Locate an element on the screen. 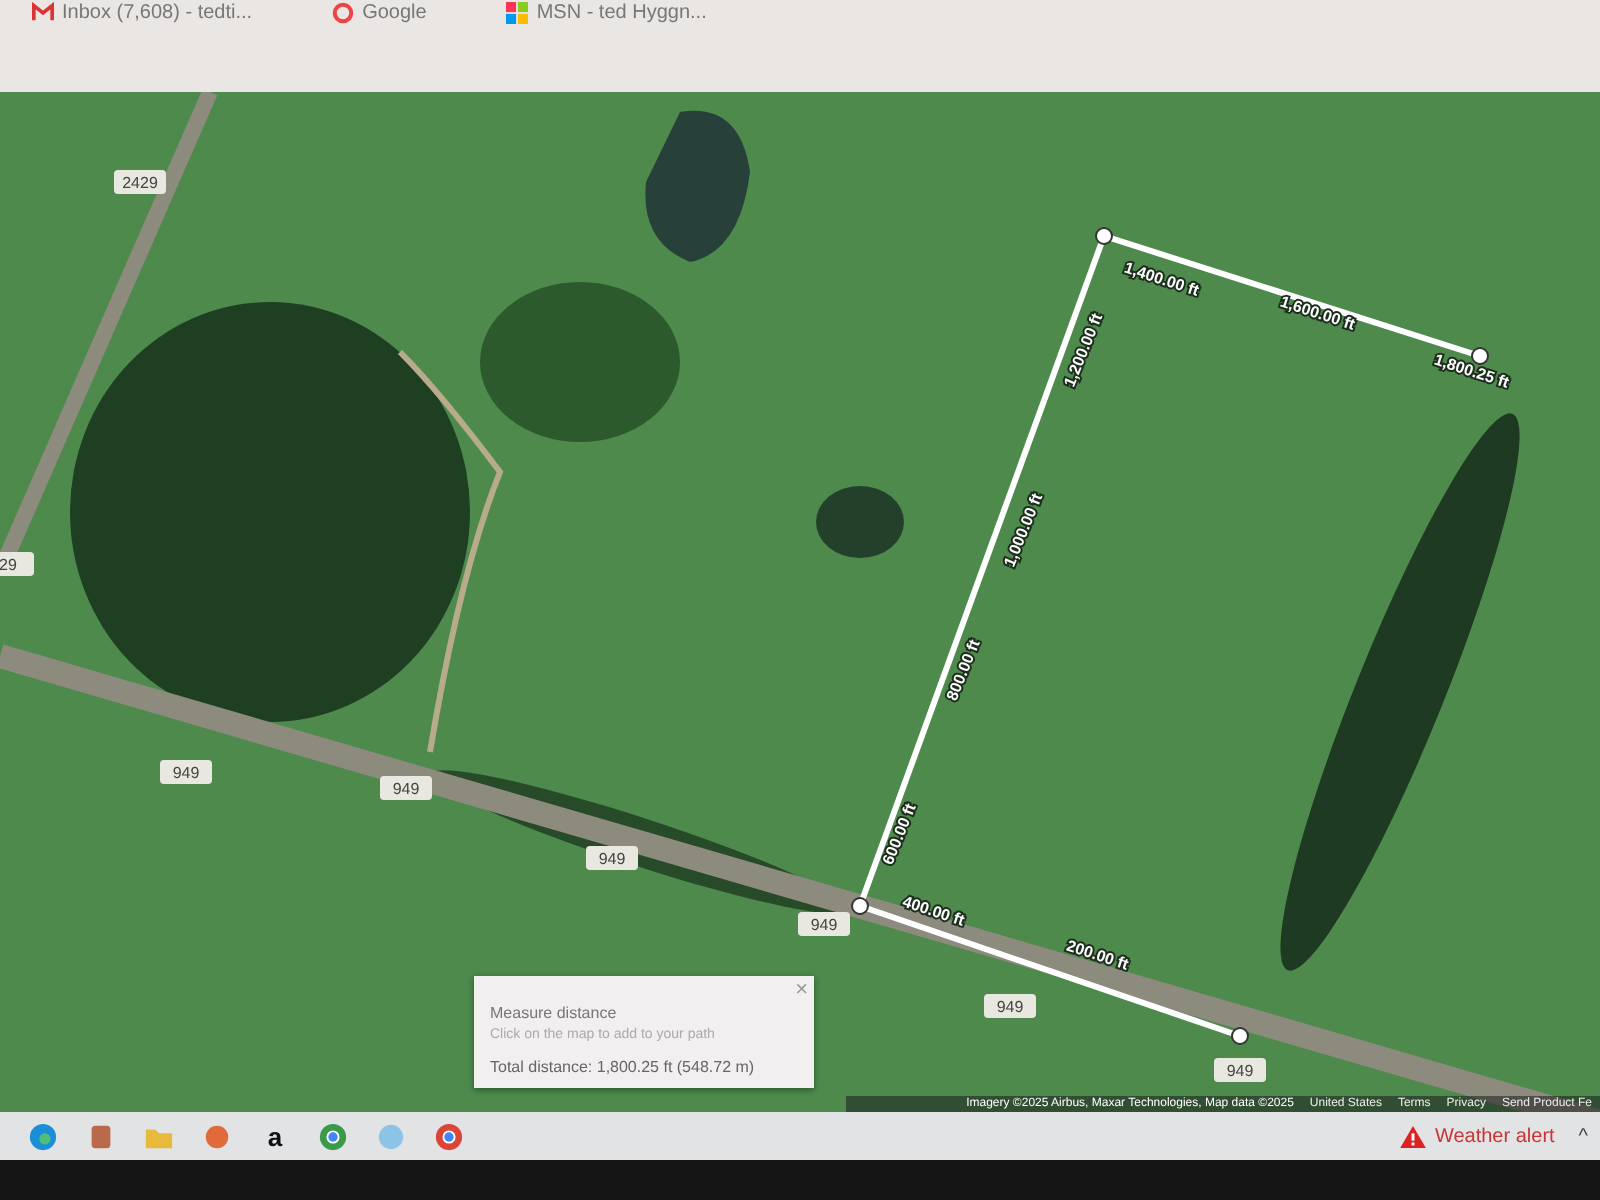  amazon-shortcut: a is located at coordinates (275, 1136).